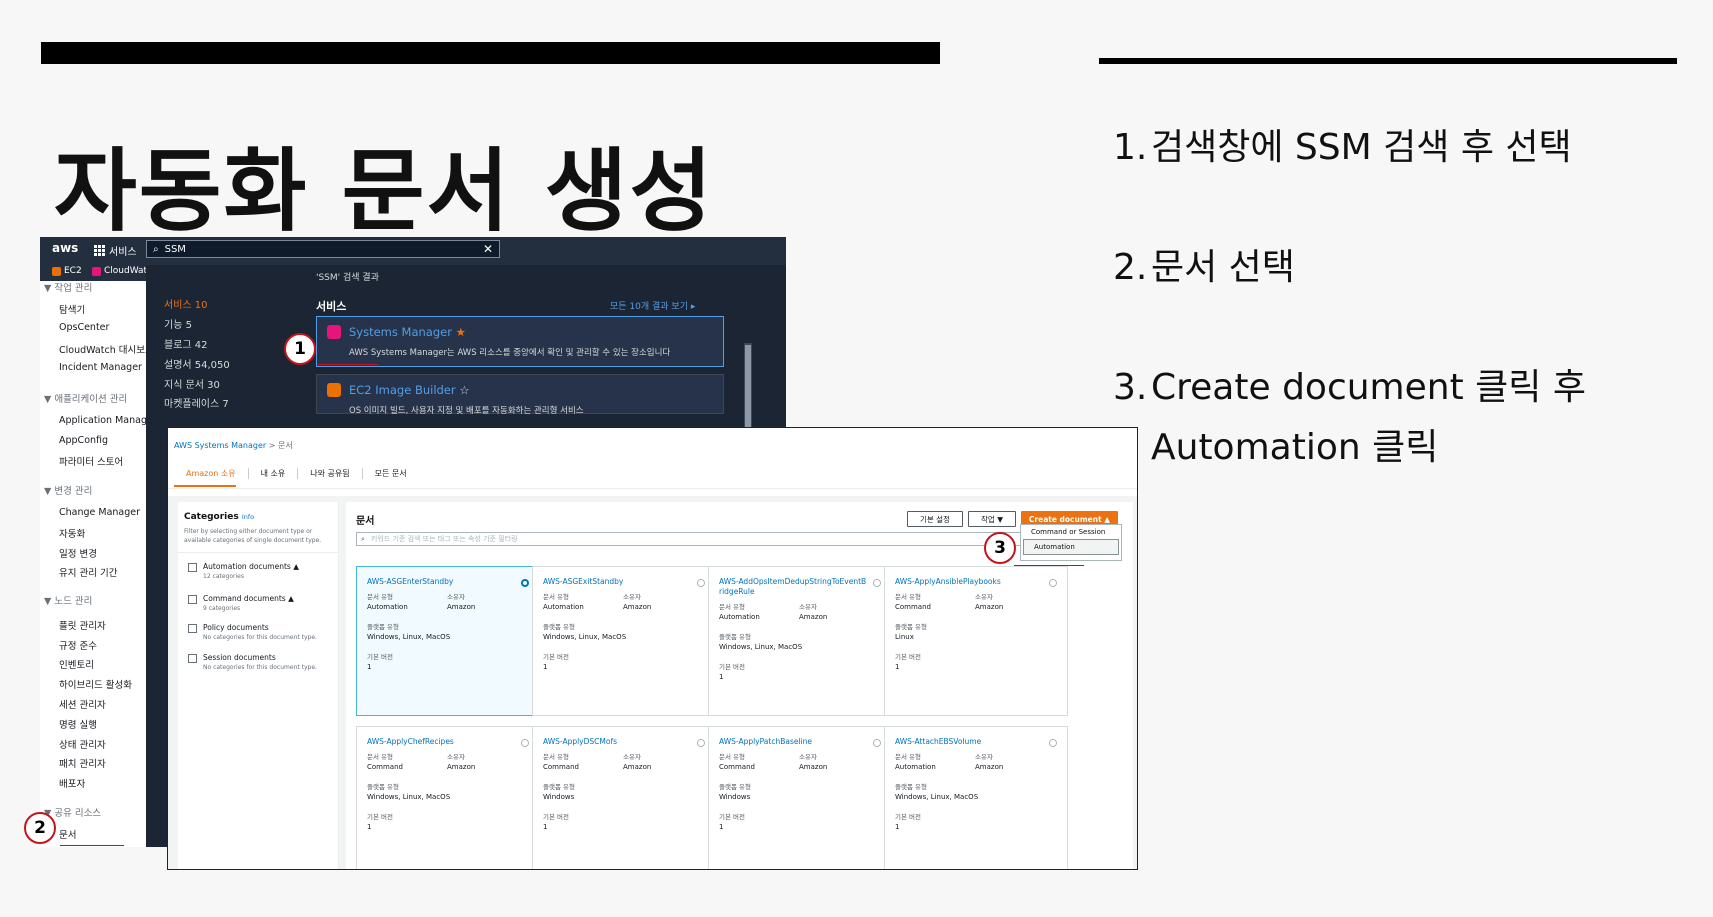 This screenshot has width=1713, height=917. I want to click on sidenav-item: 탐색기, so click(72, 309).